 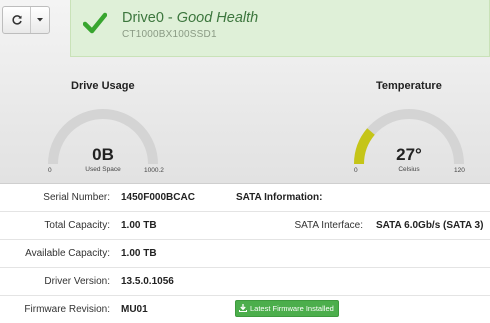 I want to click on firmware-revision-value: MU01, so click(x=134, y=309).